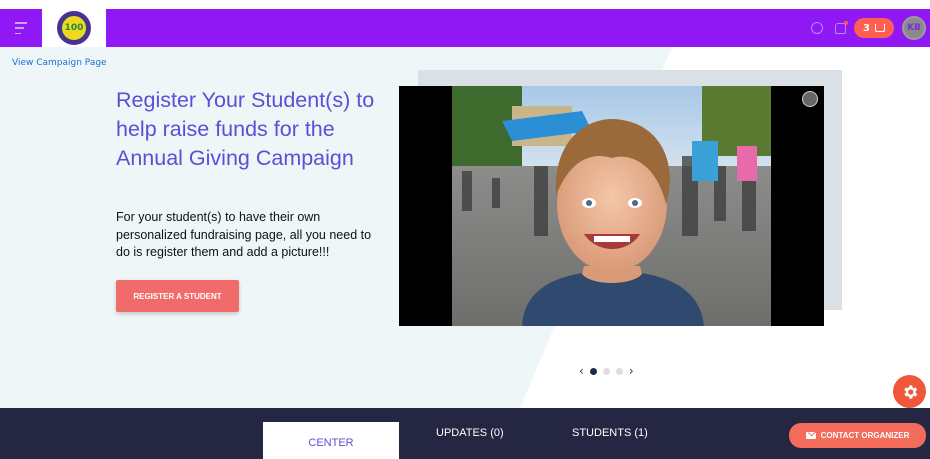  What do you see at coordinates (177, 296) in the screenshot?
I see `register-student-button: REGISTER A STUDENT` at bounding box center [177, 296].